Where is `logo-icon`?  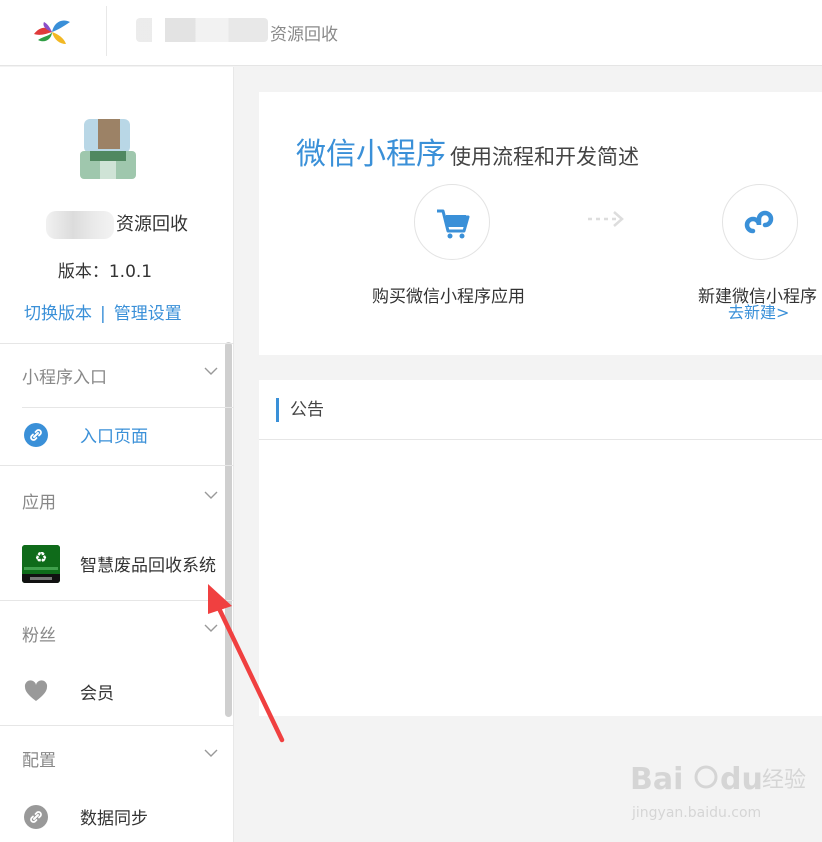
logo-icon is located at coordinates (51, 32).